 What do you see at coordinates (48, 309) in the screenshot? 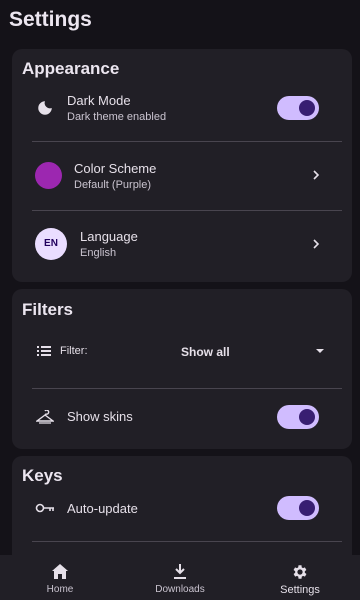
I see `filters-title: Filters` at bounding box center [48, 309].